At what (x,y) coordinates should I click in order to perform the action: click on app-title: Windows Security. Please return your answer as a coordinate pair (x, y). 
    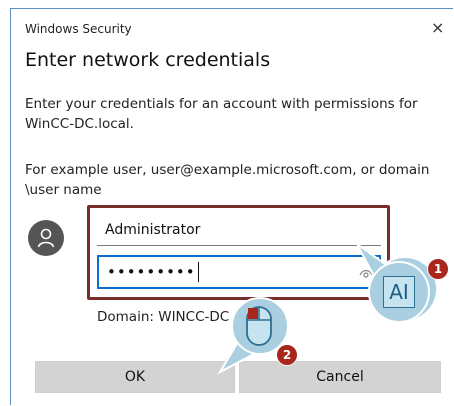
    Looking at the image, I should click on (78, 29).